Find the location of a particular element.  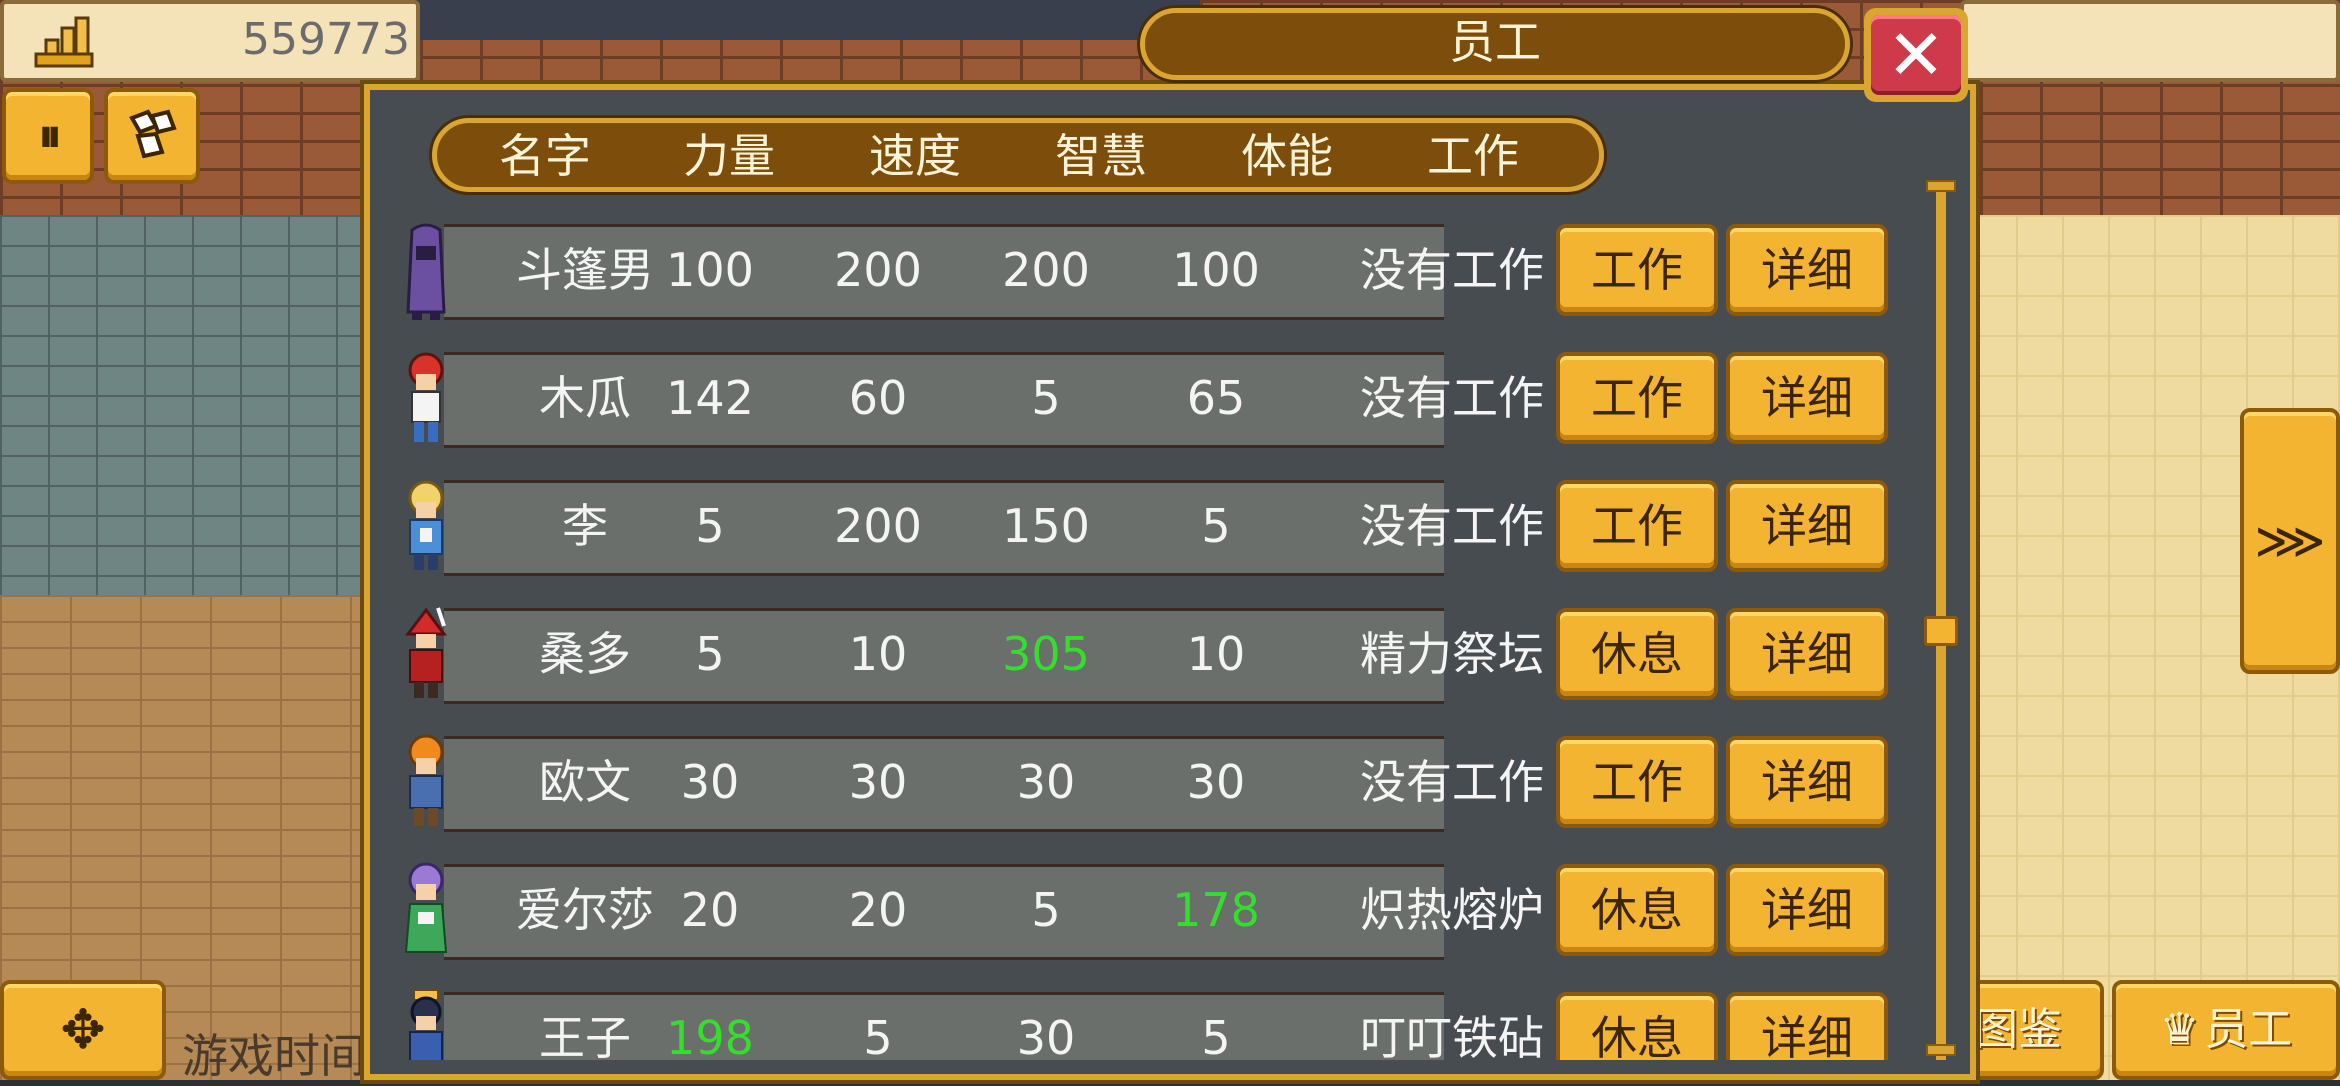

staff-job: 炽热熔炉 is located at coordinates (1452, 910).